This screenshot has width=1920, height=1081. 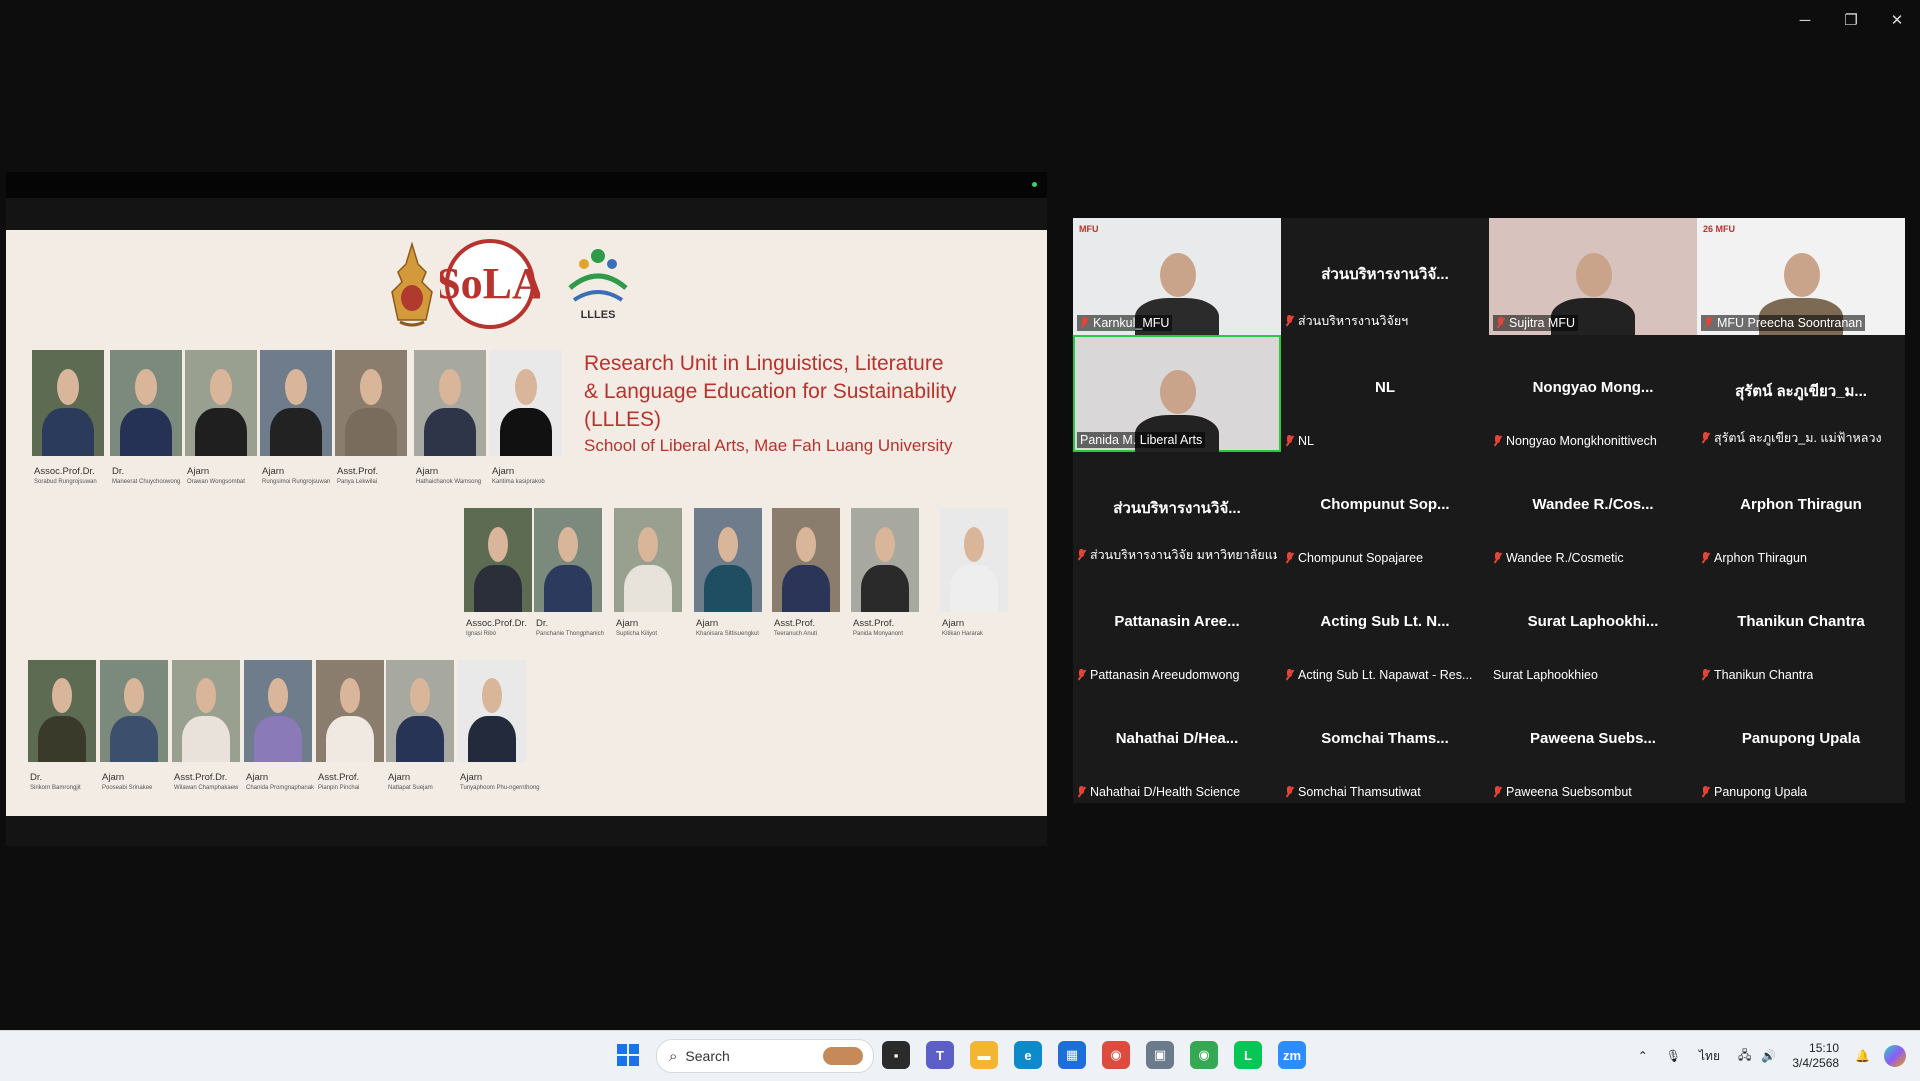 I want to click on staff-name: Orawan Wongsombat, so click(x=216, y=482).